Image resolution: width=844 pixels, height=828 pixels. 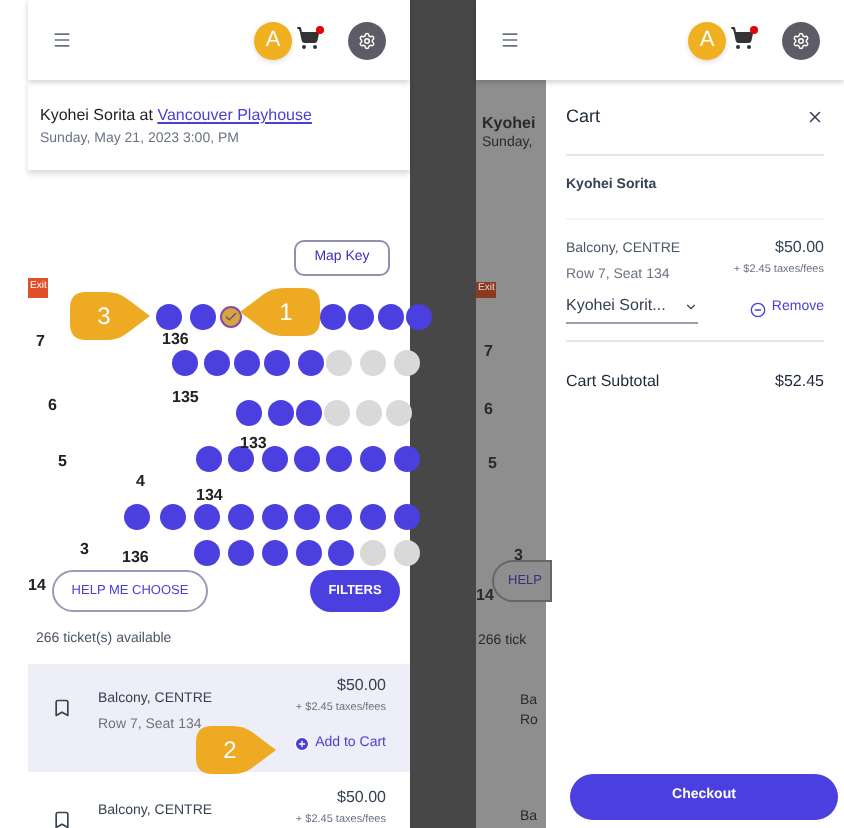 I want to click on caret-icon, so click(x=691, y=306).